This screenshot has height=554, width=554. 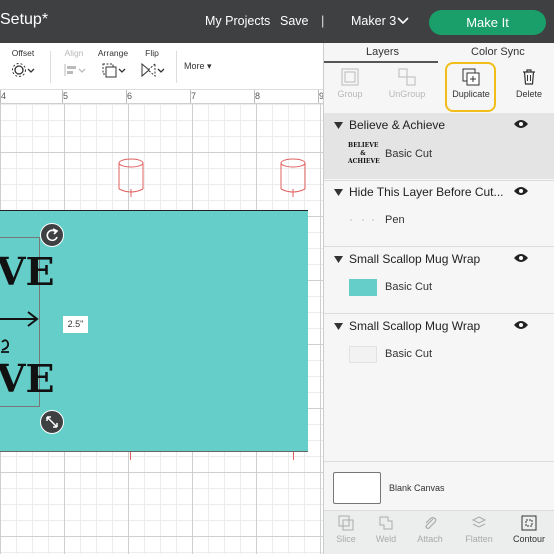 I want to click on rotate-icon, so click(x=52, y=235).